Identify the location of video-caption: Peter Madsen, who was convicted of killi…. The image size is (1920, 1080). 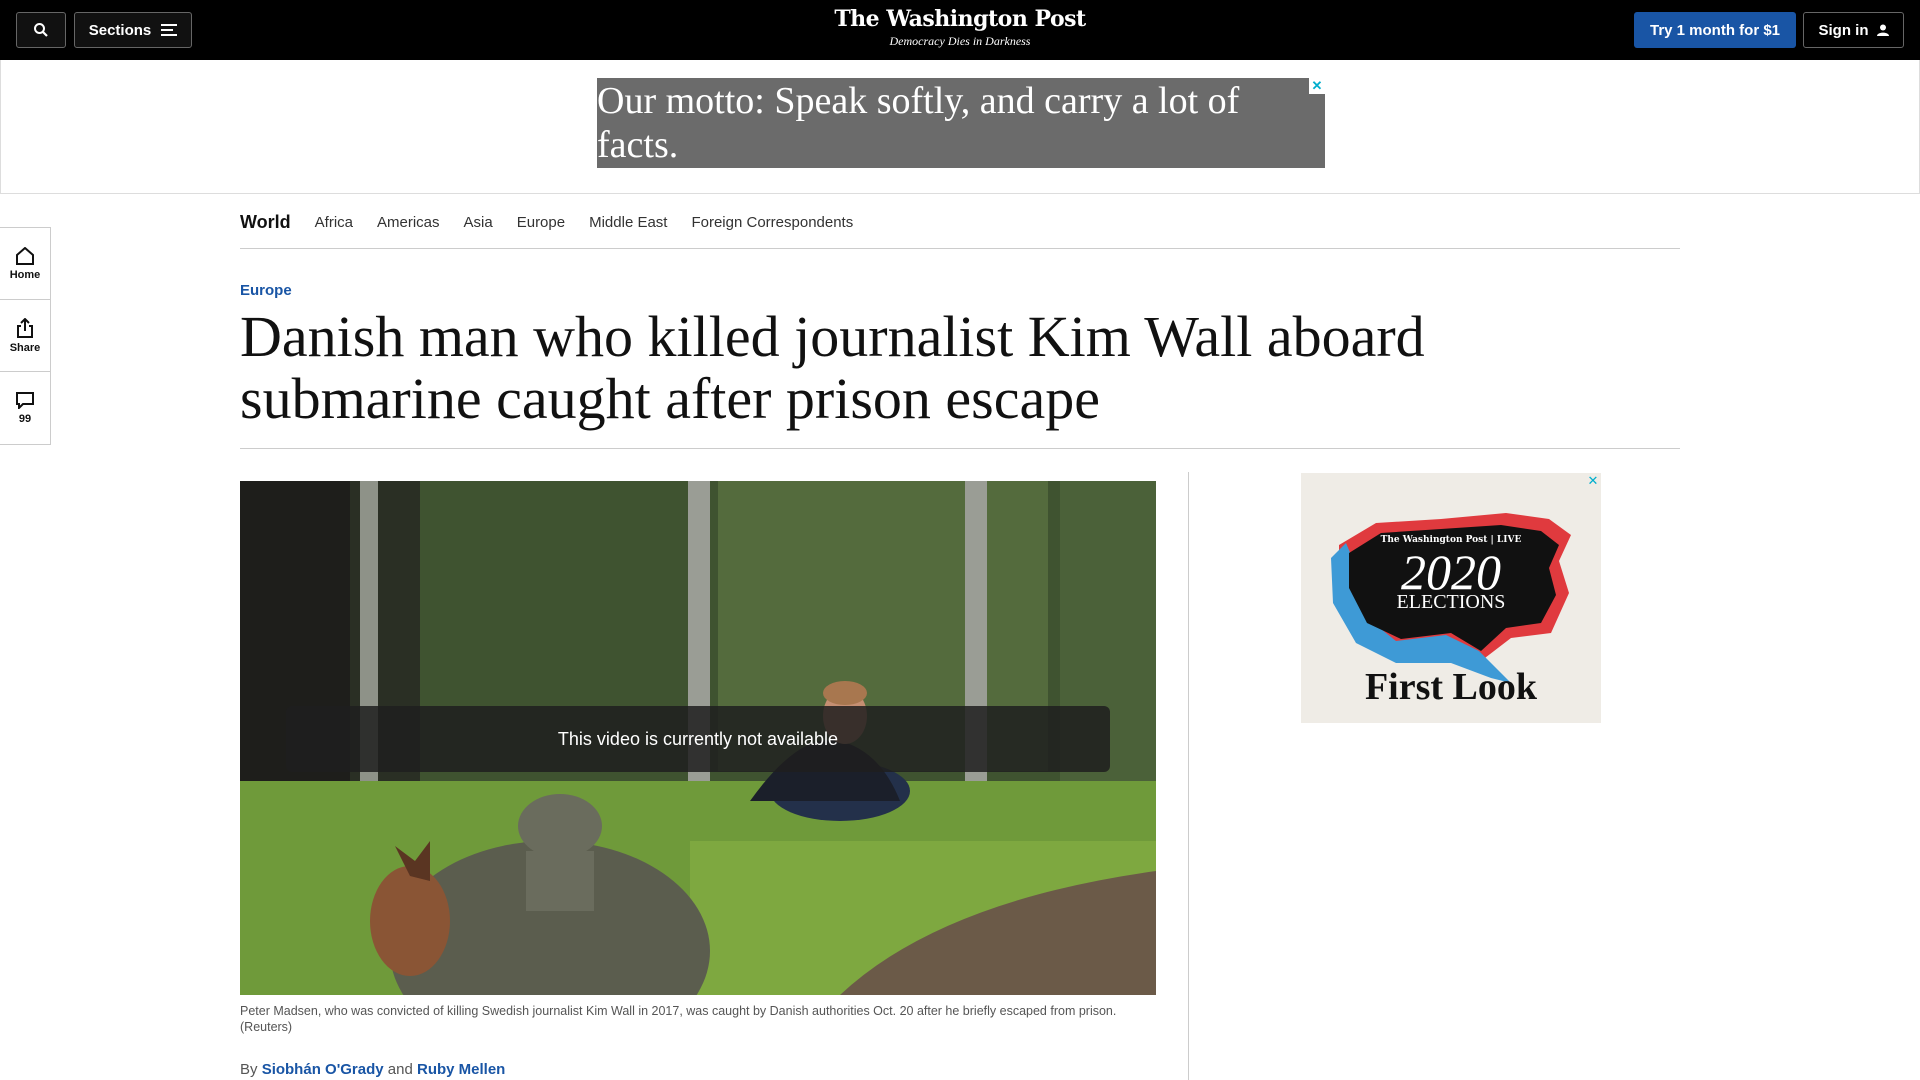
(678, 1019).